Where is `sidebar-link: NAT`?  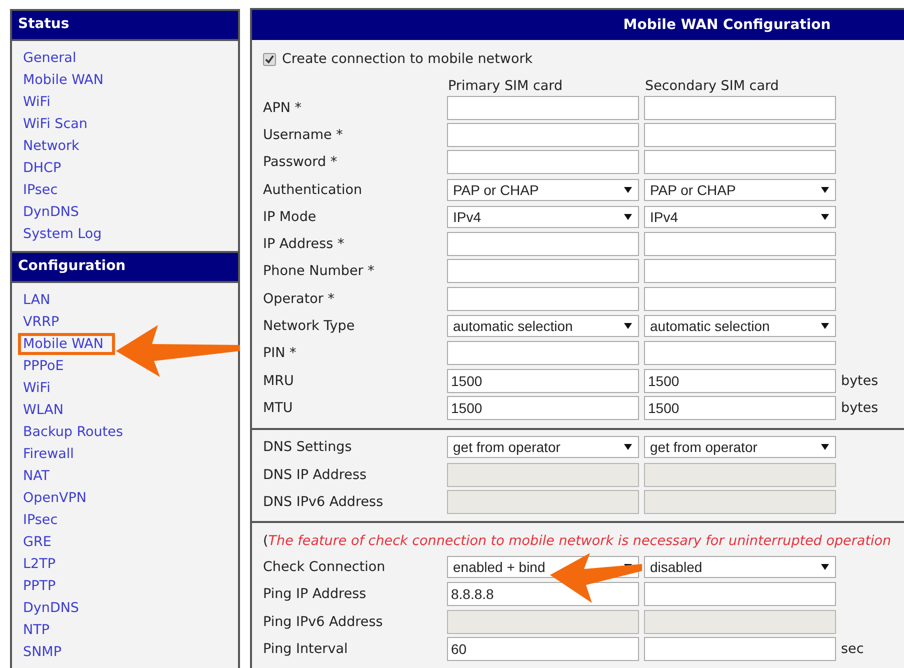 sidebar-link: NAT is located at coordinates (36, 476).